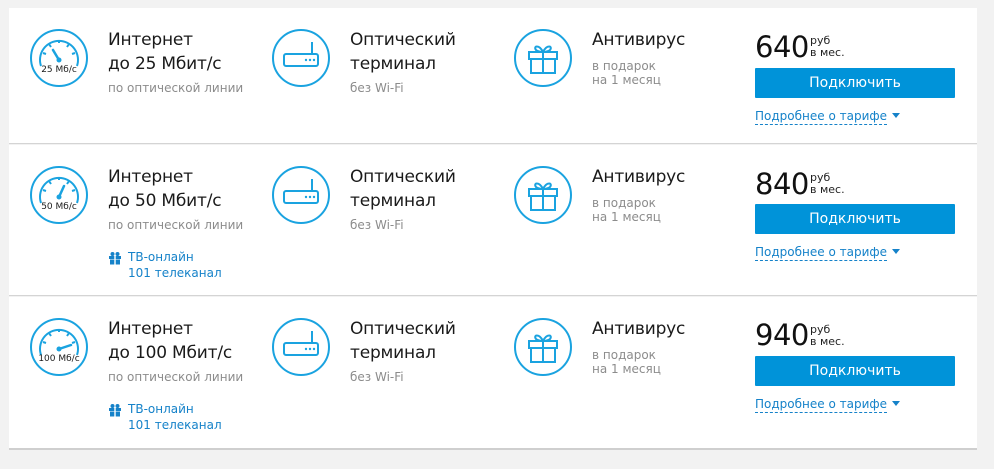 The height and width of the screenshot is (469, 994). Describe the element at coordinates (782, 335) in the screenshot. I see `price-value: 940` at that location.